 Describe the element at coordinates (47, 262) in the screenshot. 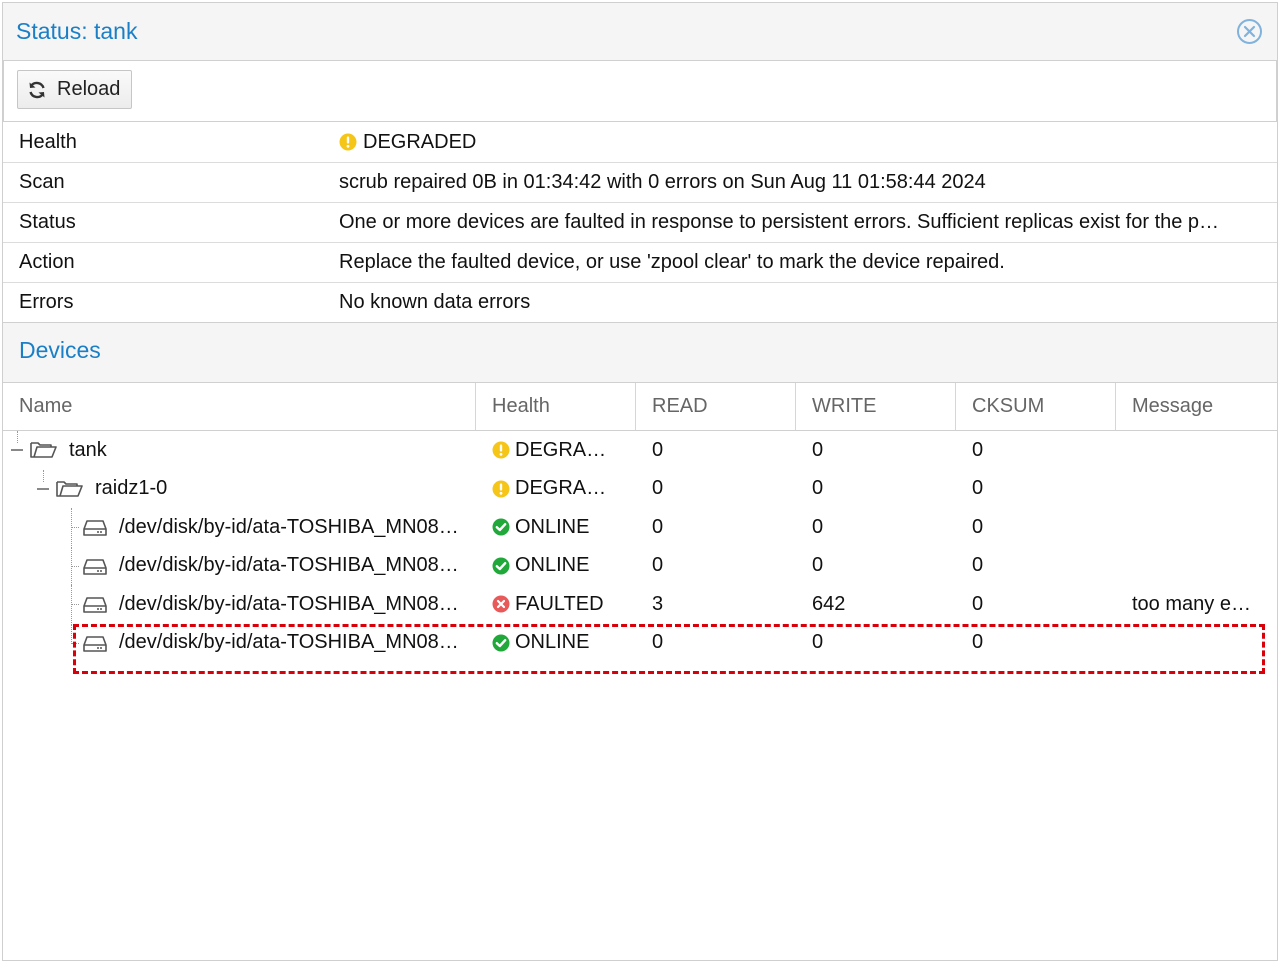

I see `property-key: Action` at that location.